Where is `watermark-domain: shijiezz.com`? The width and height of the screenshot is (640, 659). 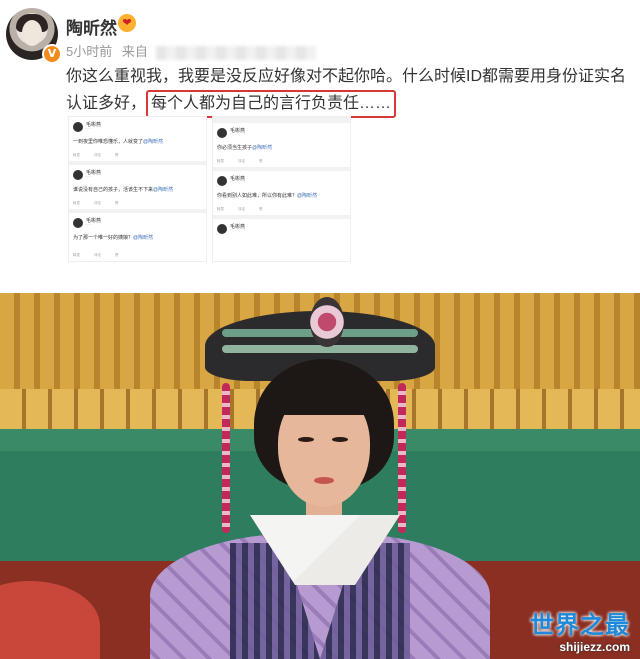 watermark-domain: shijiezz.com is located at coordinates (594, 647).